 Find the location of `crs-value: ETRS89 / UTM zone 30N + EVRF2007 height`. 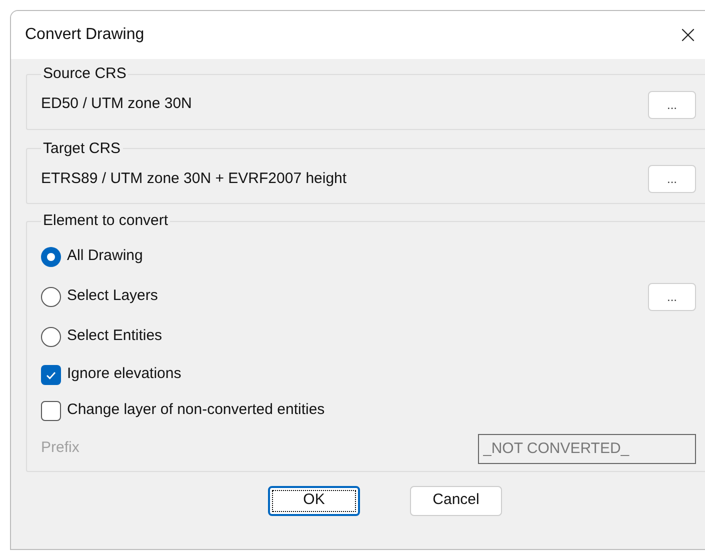

crs-value: ETRS89 / UTM zone 30N + EVRF2007 height is located at coordinates (194, 178).